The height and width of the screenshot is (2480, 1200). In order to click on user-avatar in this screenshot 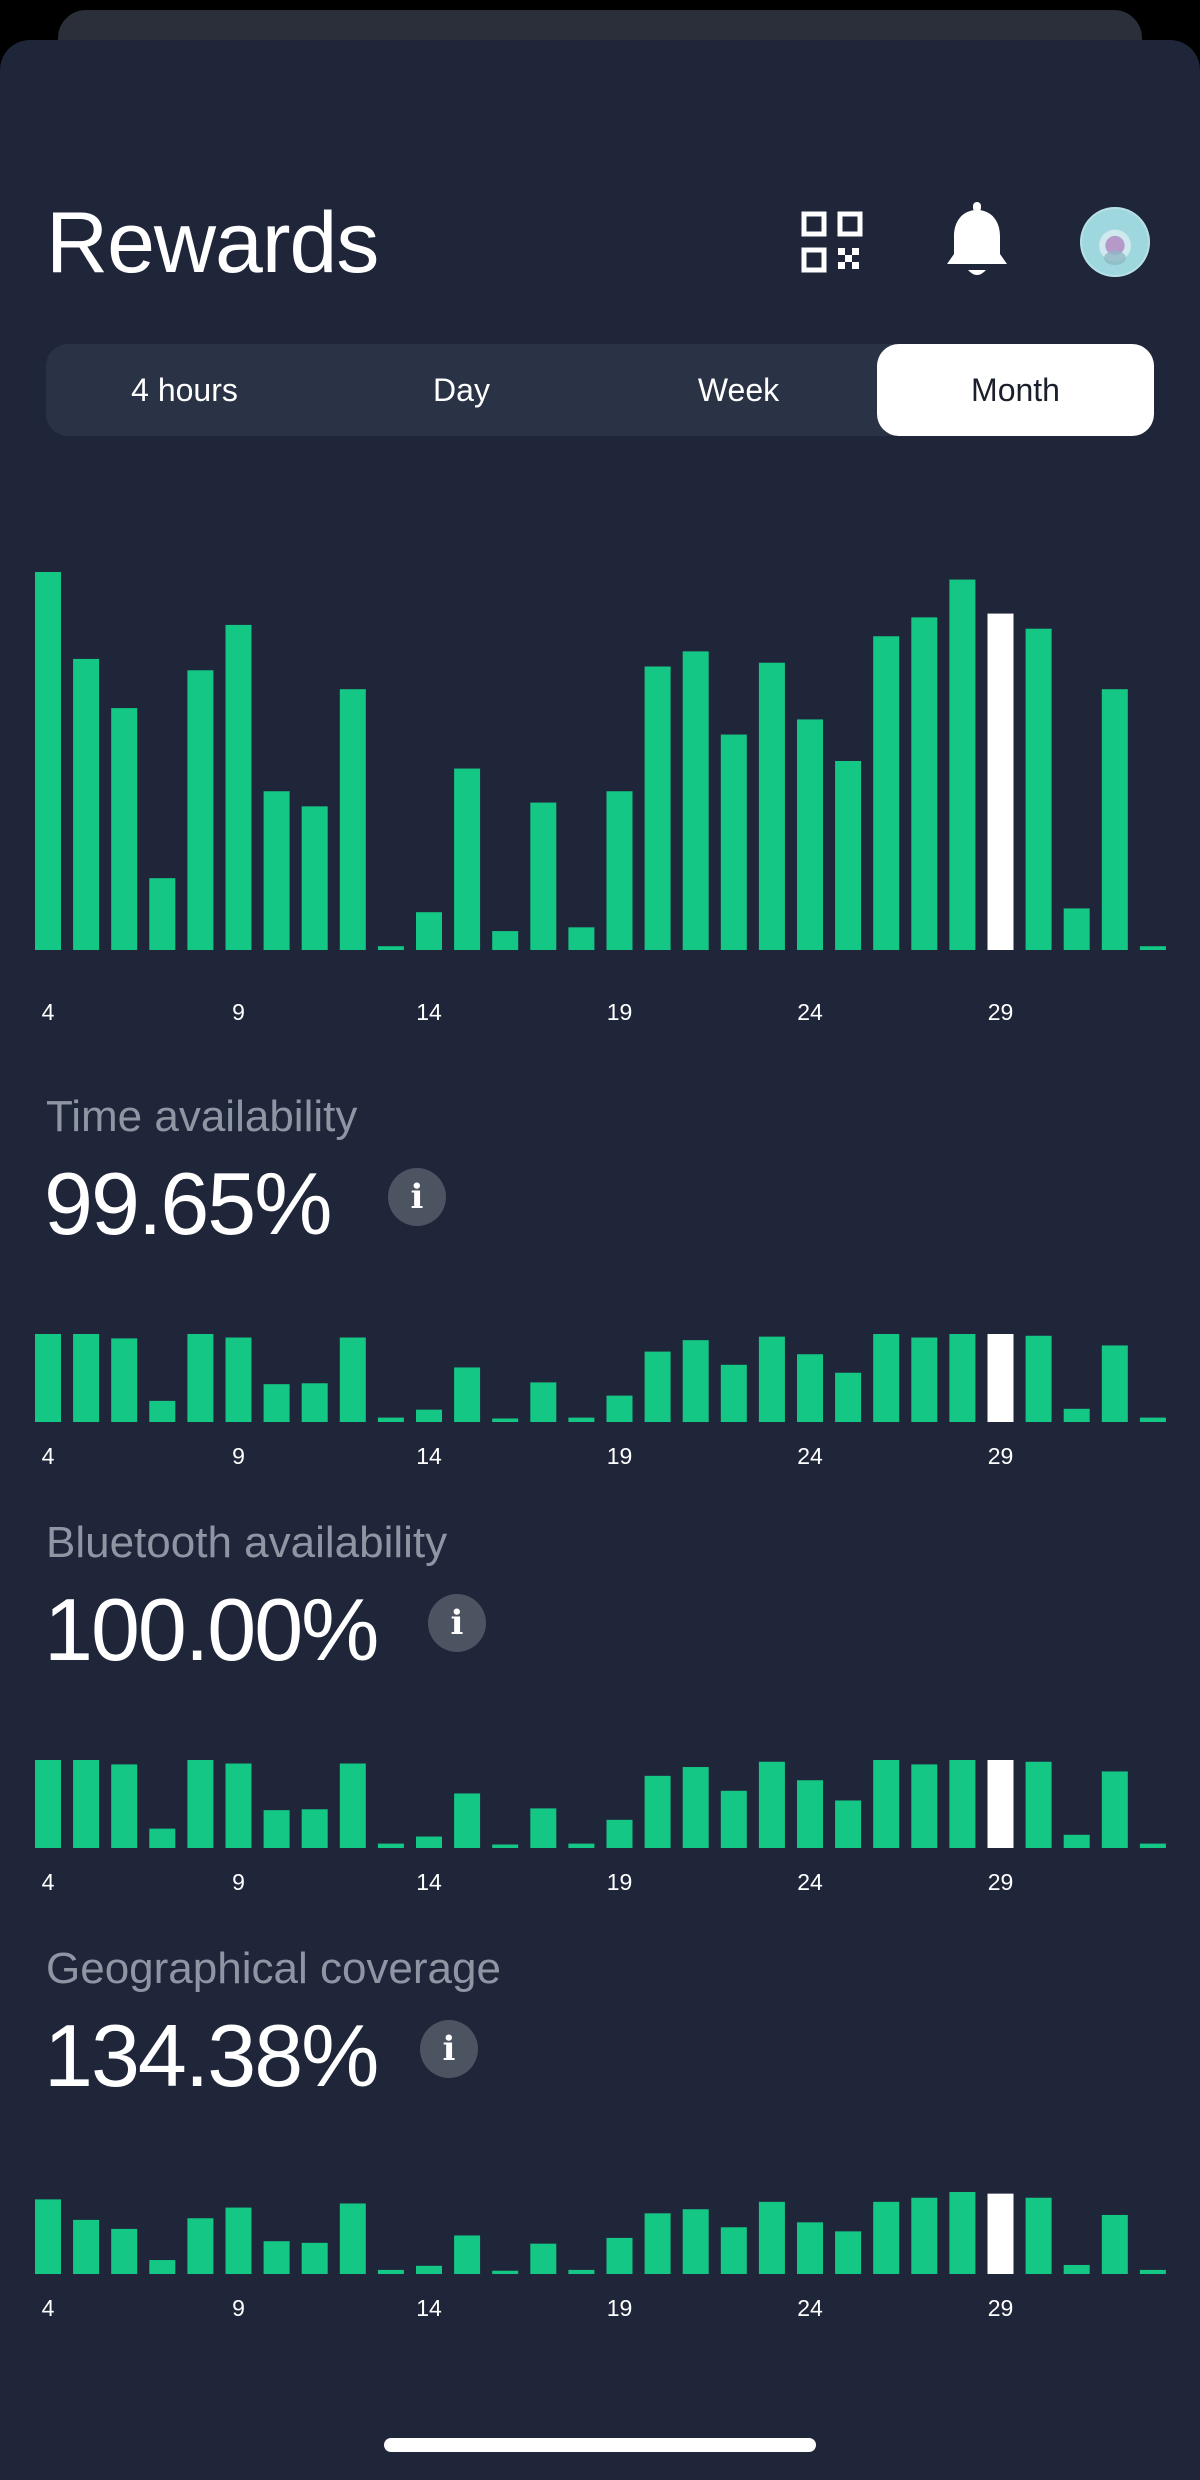, I will do `click(1115, 242)`.